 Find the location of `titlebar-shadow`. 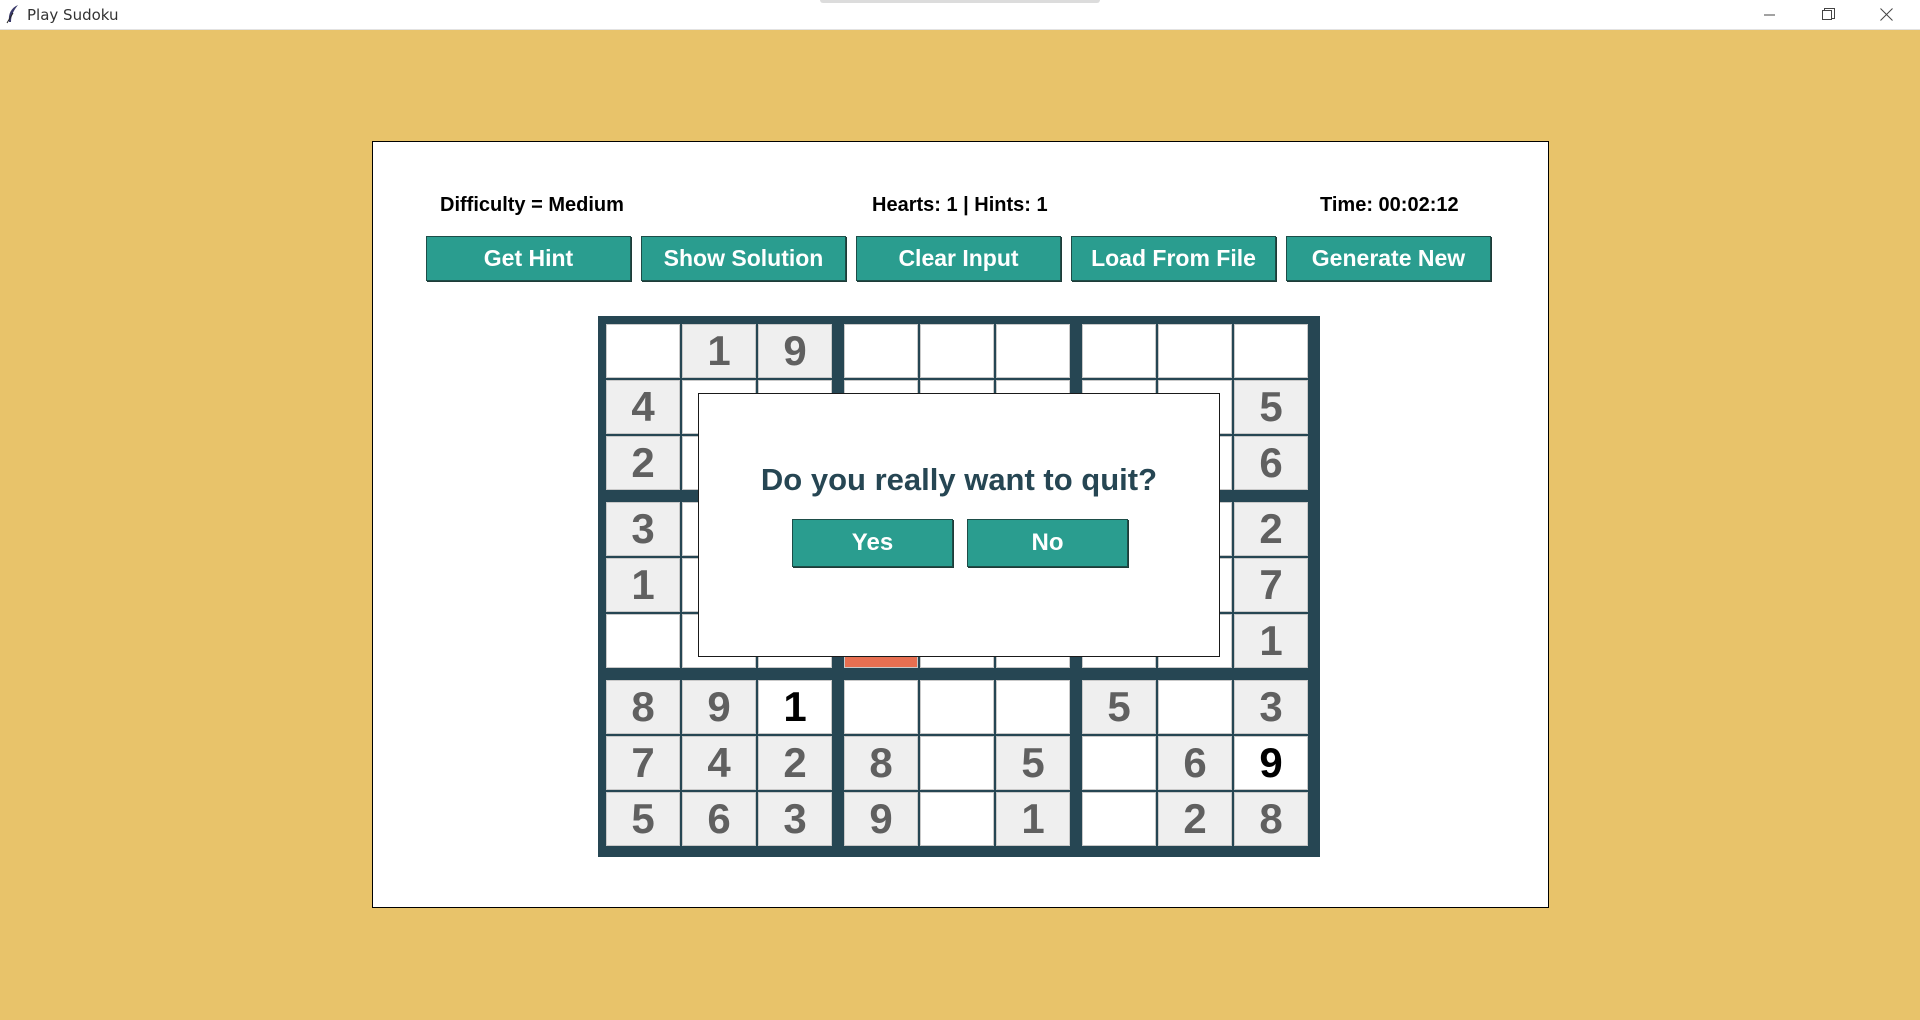

titlebar-shadow is located at coordinates (960, 1).